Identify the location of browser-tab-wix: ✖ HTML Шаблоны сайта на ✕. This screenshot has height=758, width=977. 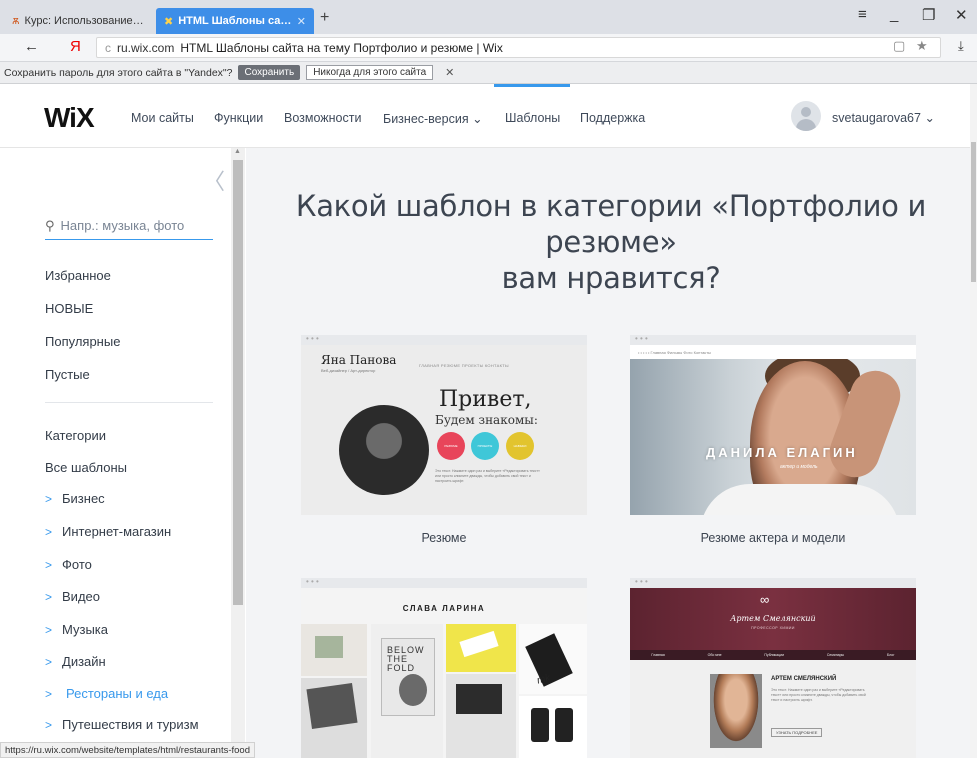
(235, 21).